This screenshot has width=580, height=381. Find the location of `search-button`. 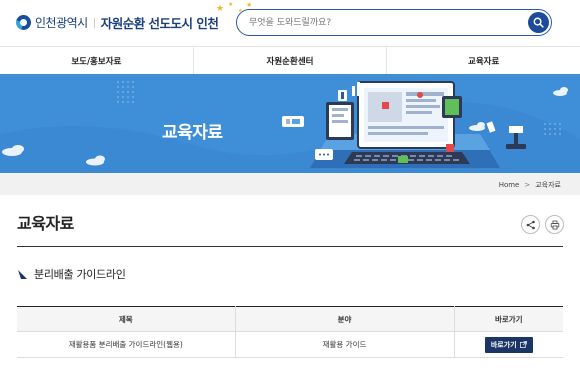

search-button is located at coordinates (538, 22).